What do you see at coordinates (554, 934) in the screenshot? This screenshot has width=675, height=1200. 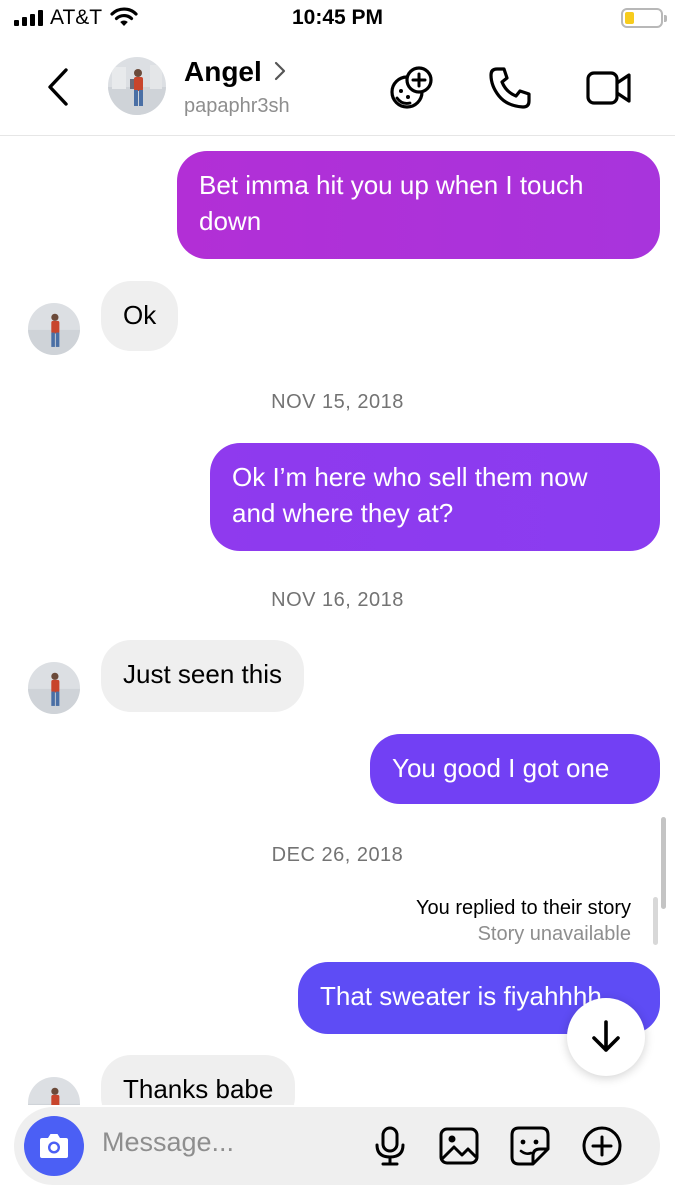 I see `story-unavailable-label: Story unavailable` at bounding box center [554, 934].